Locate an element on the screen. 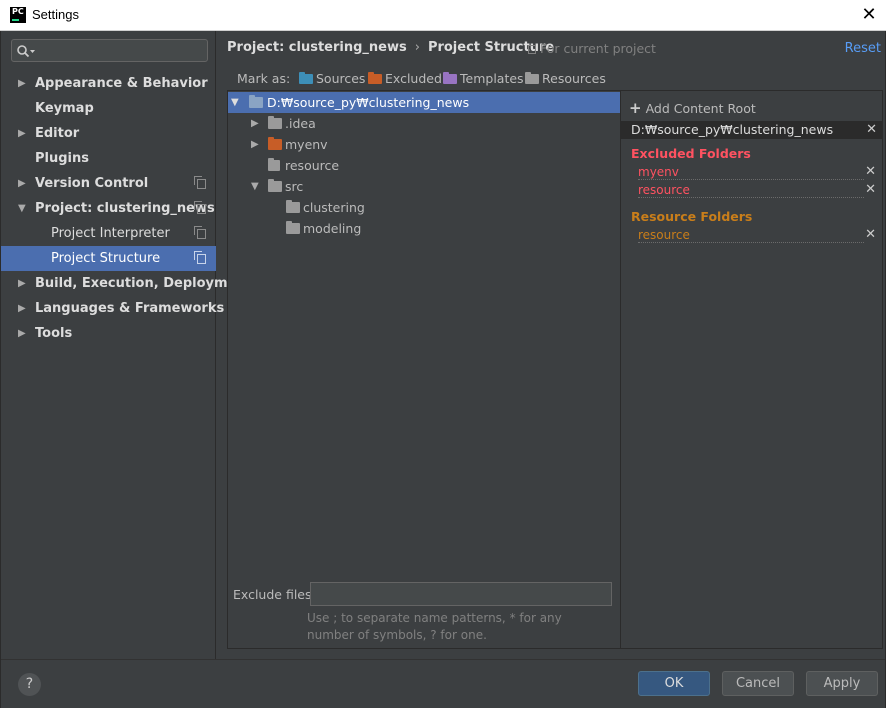 This screenshot has height=708, width=886. pycharm-logo-icon: PC is located at coordinates (18, 15).